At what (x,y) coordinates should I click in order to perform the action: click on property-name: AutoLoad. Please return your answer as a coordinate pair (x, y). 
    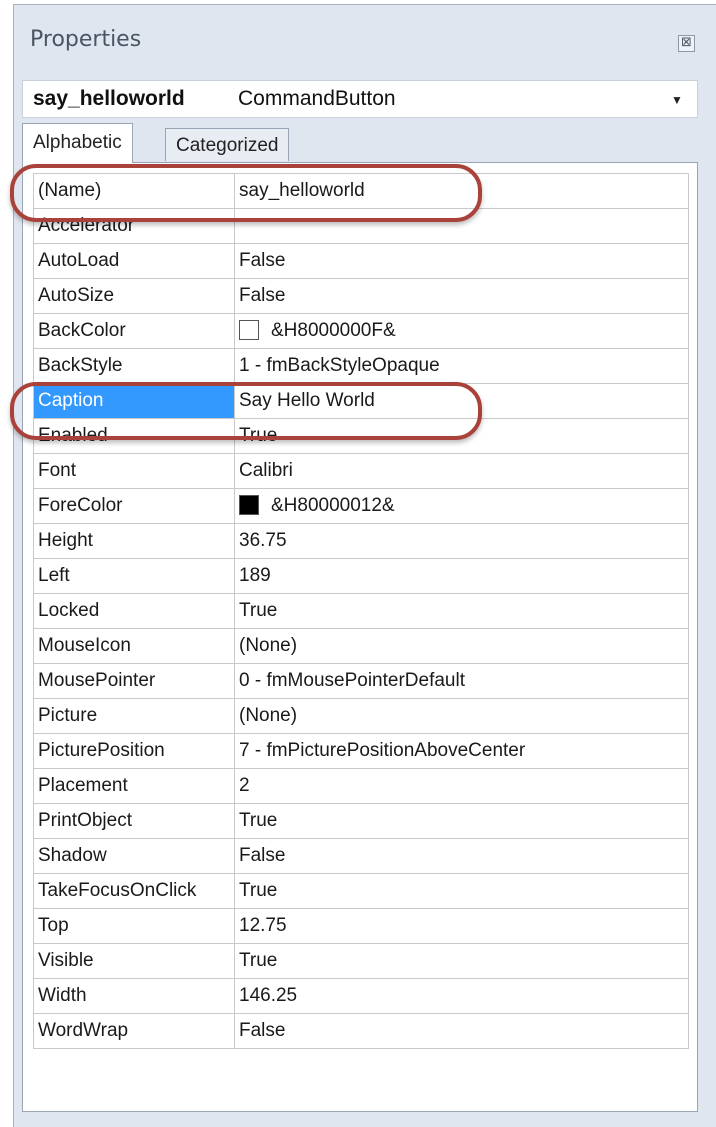
    Looking at the image, I should click on (134, 261).